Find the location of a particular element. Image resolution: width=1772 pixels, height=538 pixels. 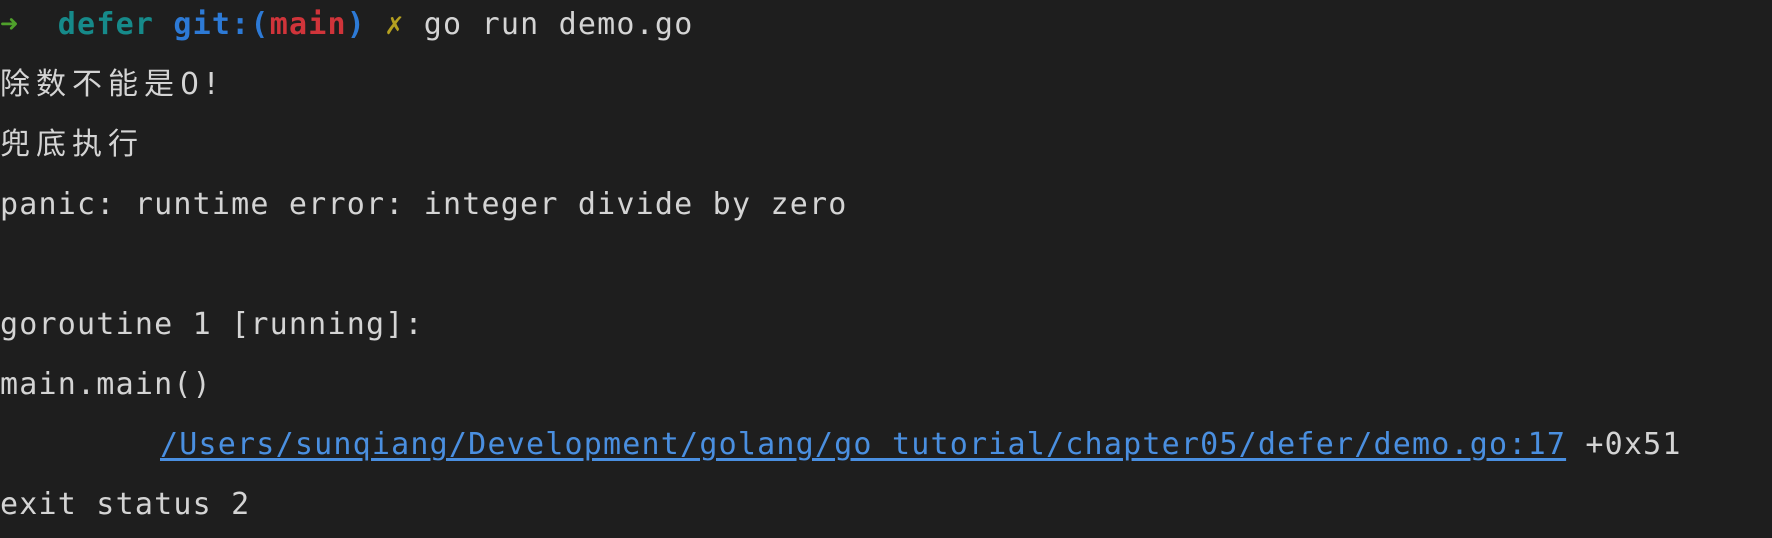

output-line-fallback: 兜底执行 is located at coordinates (72, 144).